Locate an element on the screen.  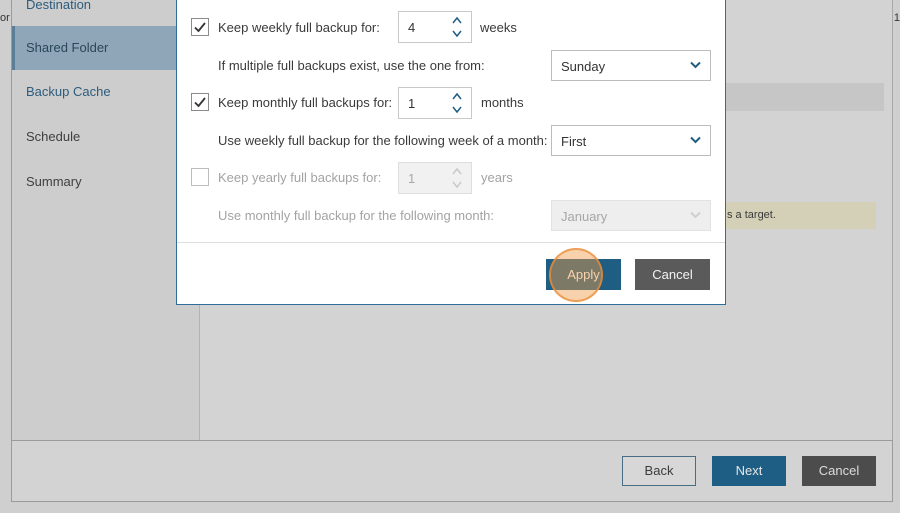
dialog-footer-divider is located at coordinates (451, 242).